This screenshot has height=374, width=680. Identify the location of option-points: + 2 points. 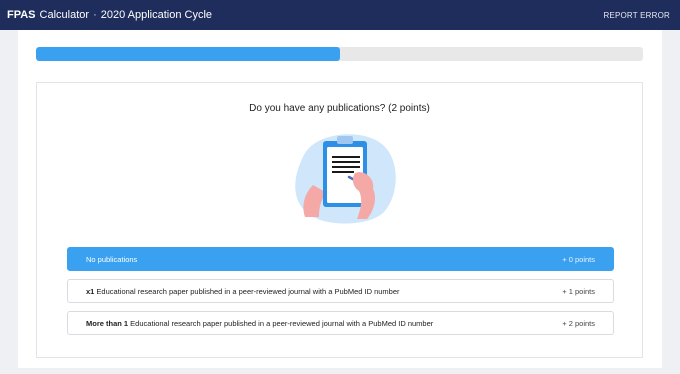
(578, 323).